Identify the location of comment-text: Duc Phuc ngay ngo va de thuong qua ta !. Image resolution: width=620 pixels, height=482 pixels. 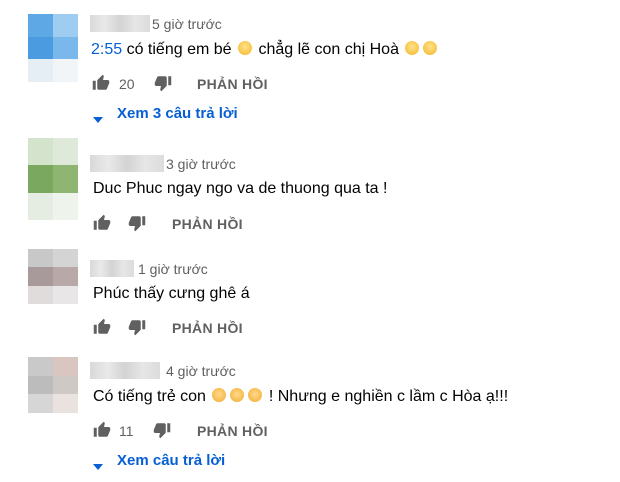
(240, 188).